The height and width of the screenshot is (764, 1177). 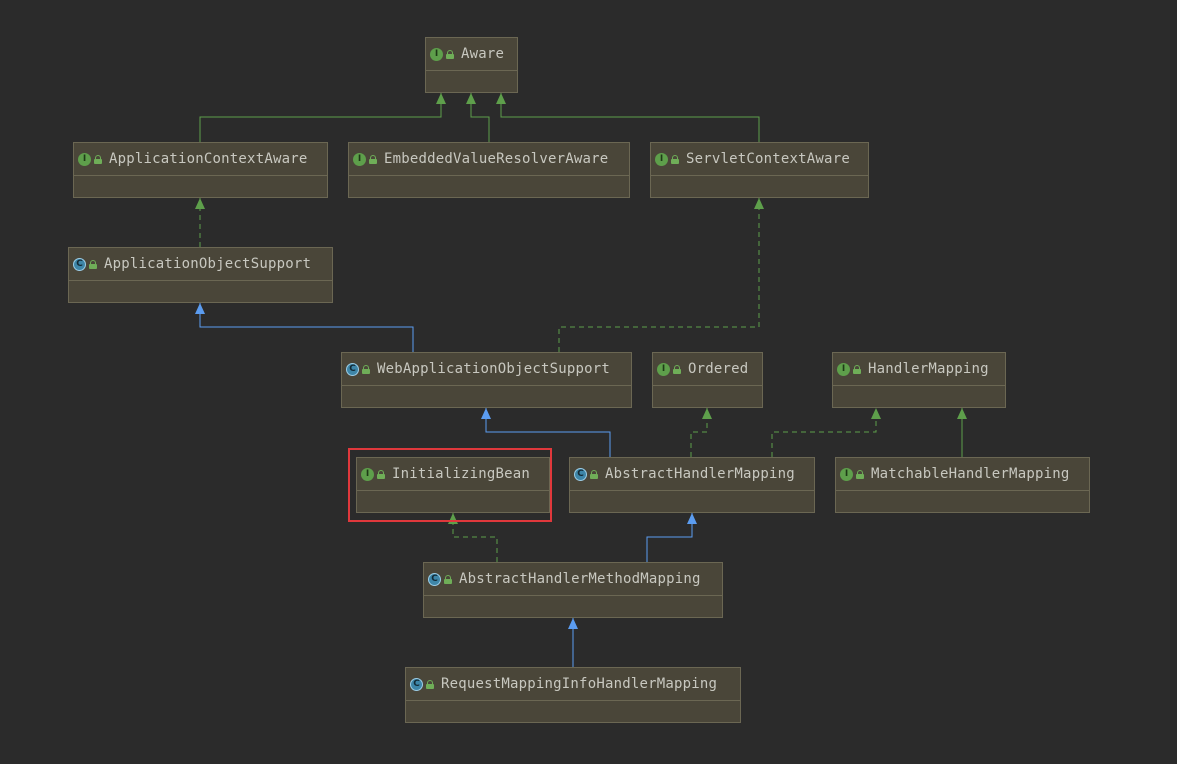 What do you see at coordinates (441, 98) in the screenshot?
I see `edge-application-context-aware-to-aware-arrowhead` at bounding box center [441, 98].